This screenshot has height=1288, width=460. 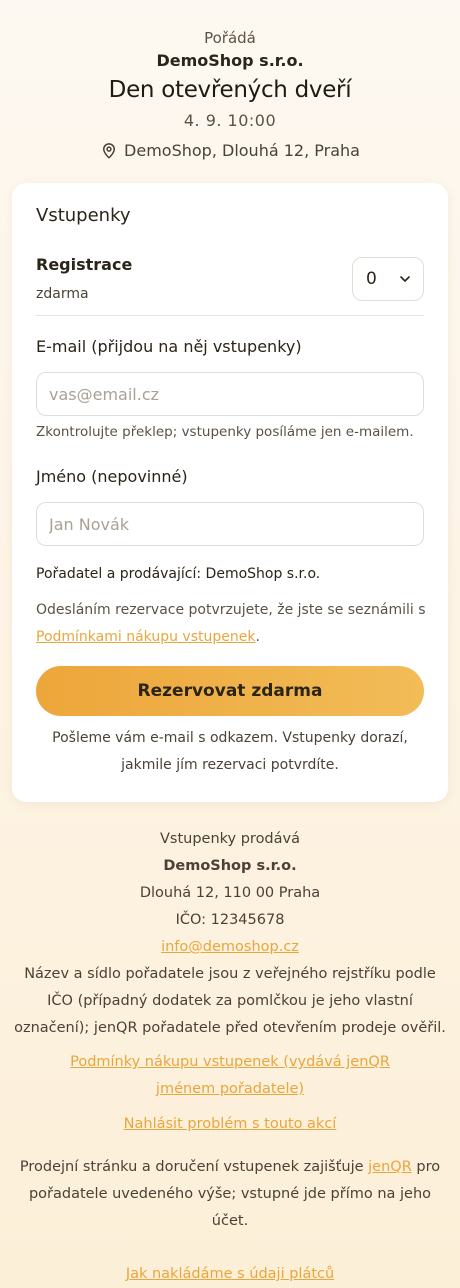 I want to click on seller-name: DemoShop s.r.o., so click(x=230, y=866).